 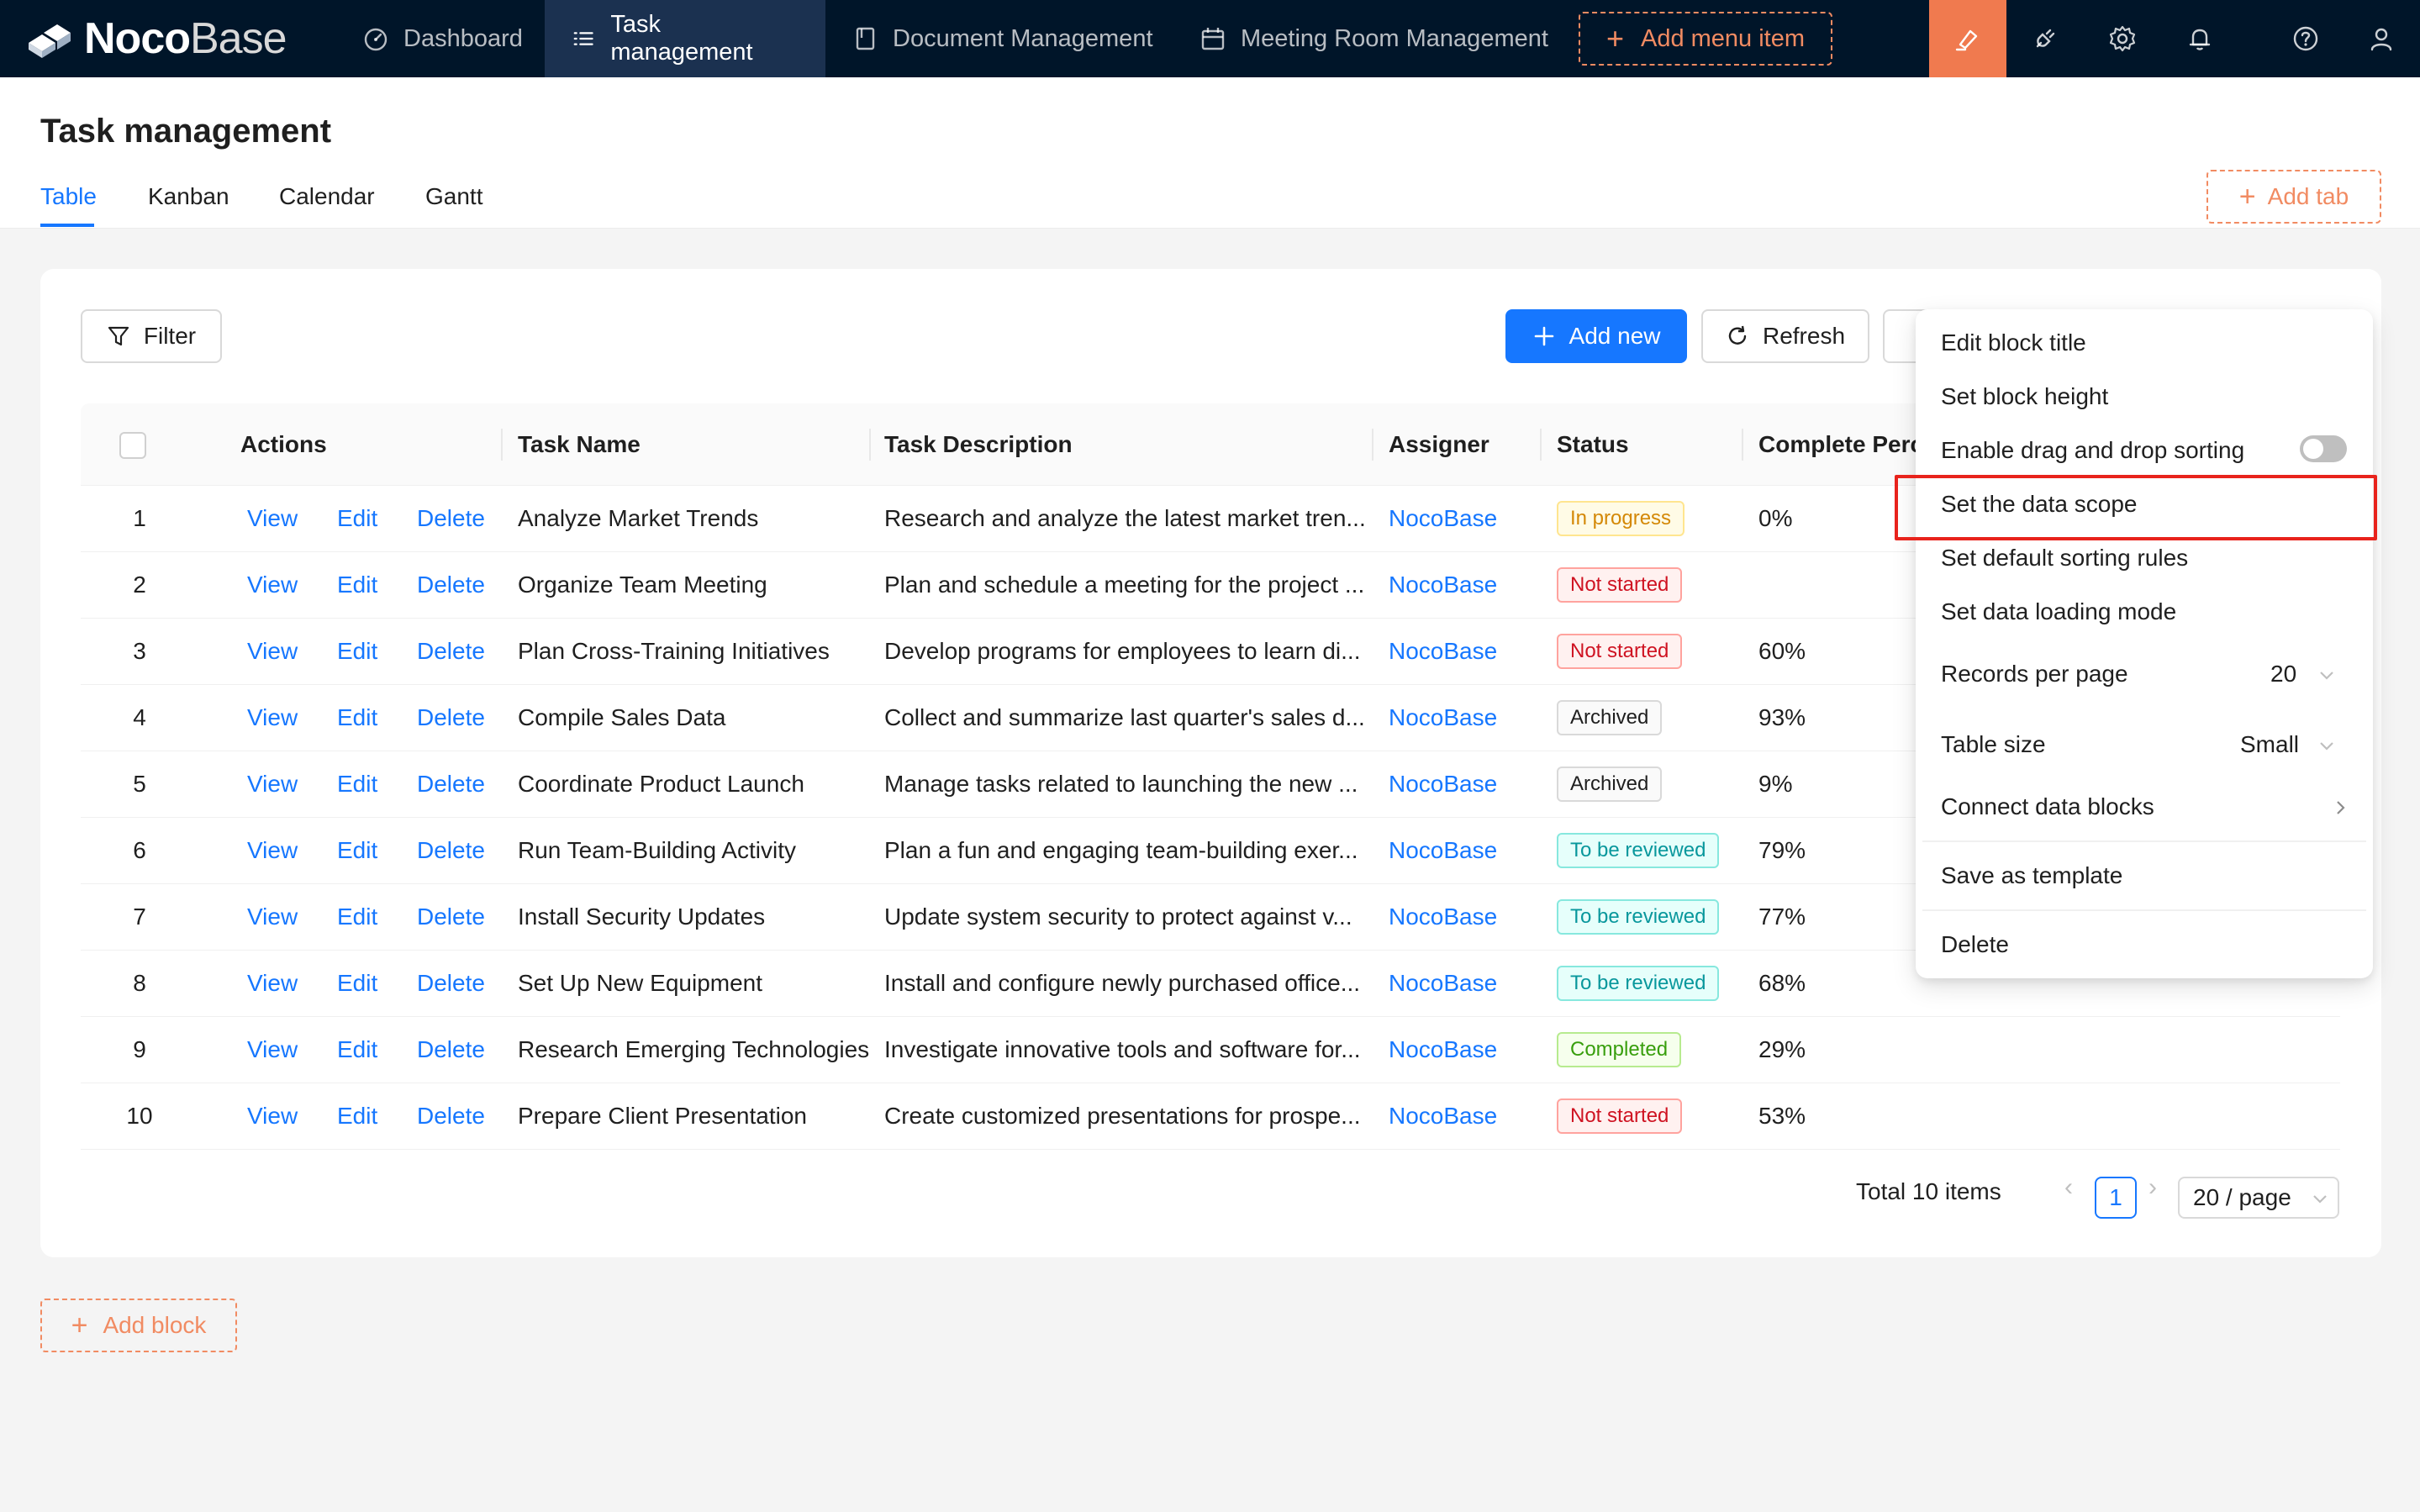 What do you see at coordinates (1593, 445) in the screenshot?
I see `column-header-status: Status` at bounding box center [1593, 445].